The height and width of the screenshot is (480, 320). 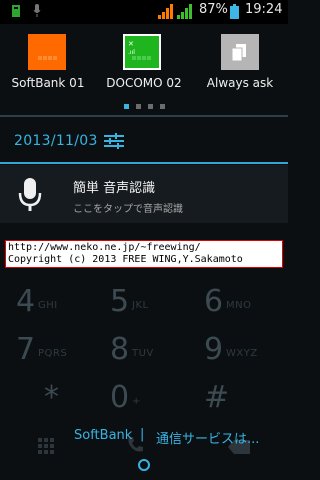 I want to click on sim-option-label: Always ask, so click(x=240, y=83).